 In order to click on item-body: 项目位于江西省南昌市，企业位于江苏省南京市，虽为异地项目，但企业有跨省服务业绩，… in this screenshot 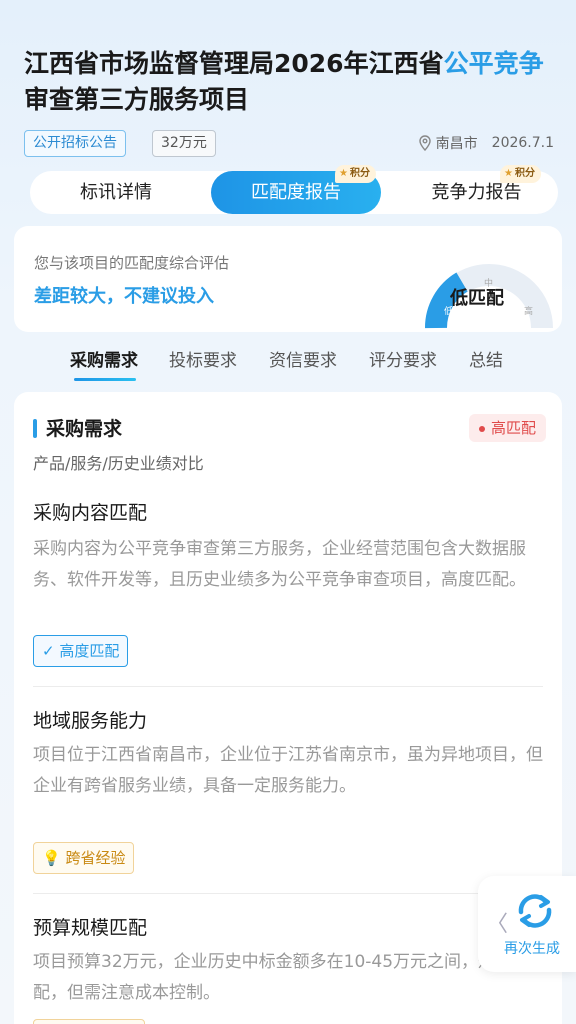, I will do `click(288, 770)`.